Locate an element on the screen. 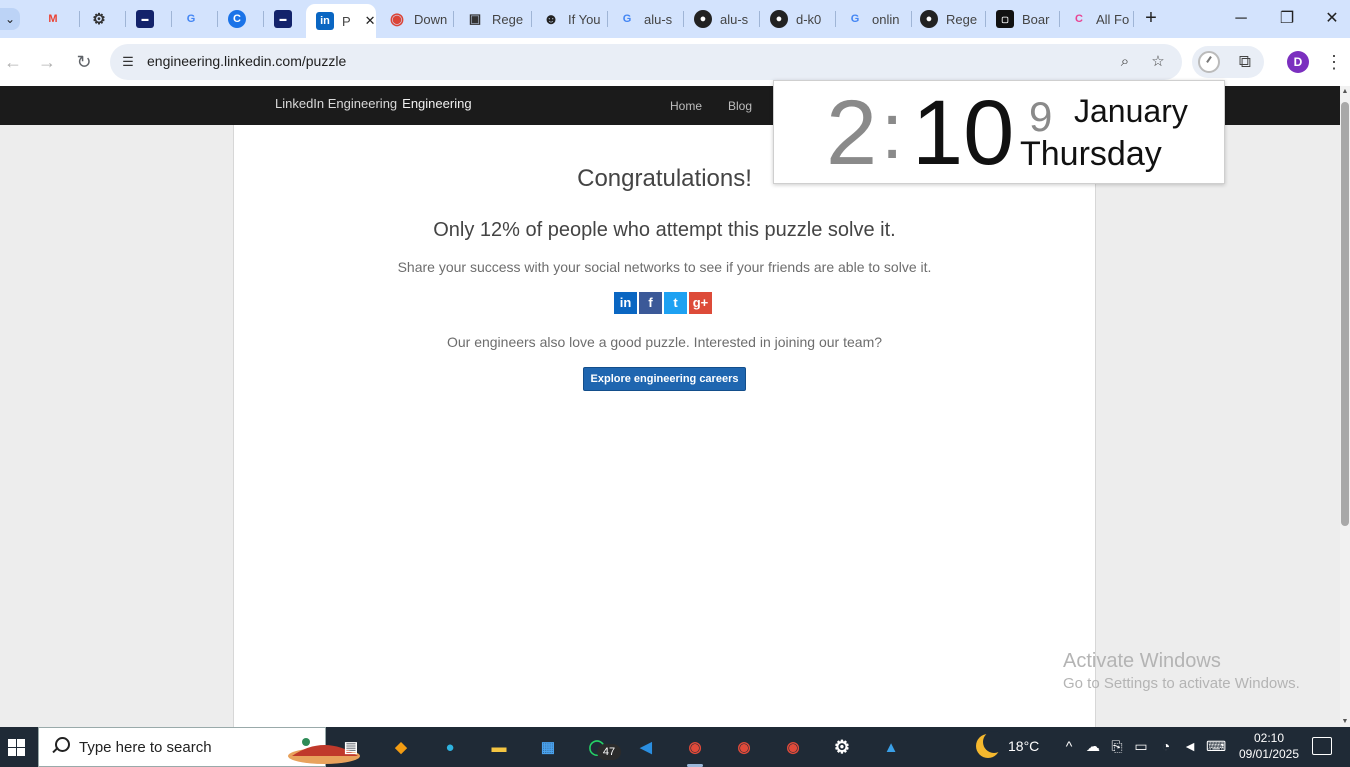  tab: C is located at coordinates (241, 19).